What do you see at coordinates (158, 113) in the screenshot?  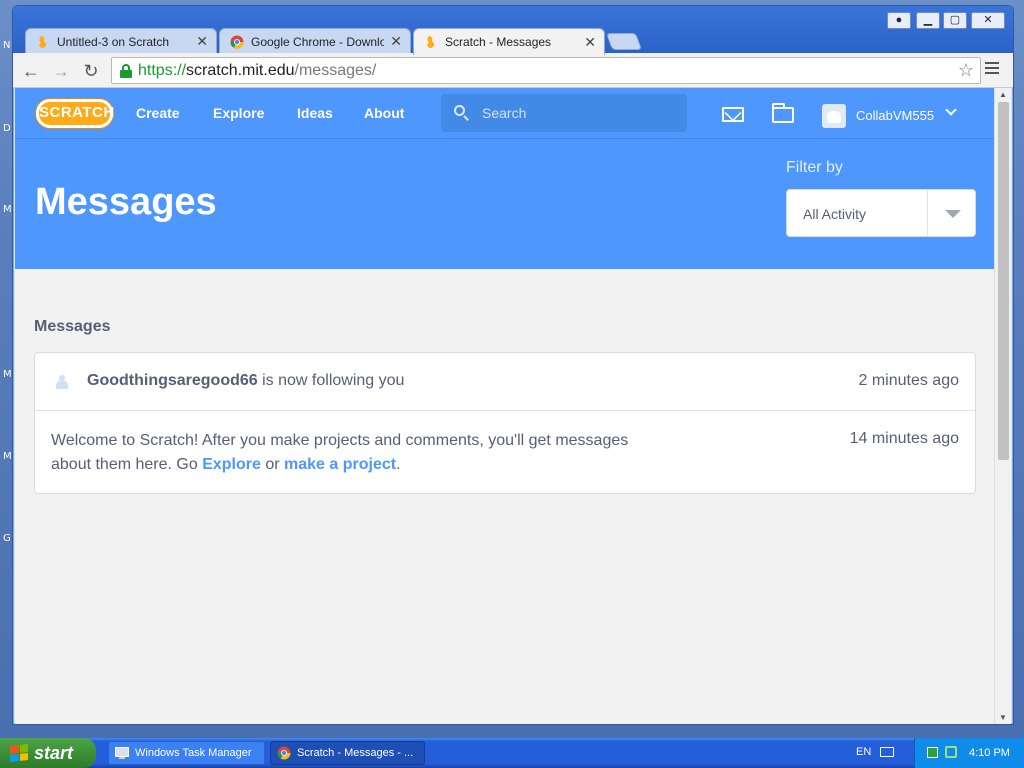 I see `nav-create: Create` at bounding box center [158, 113].